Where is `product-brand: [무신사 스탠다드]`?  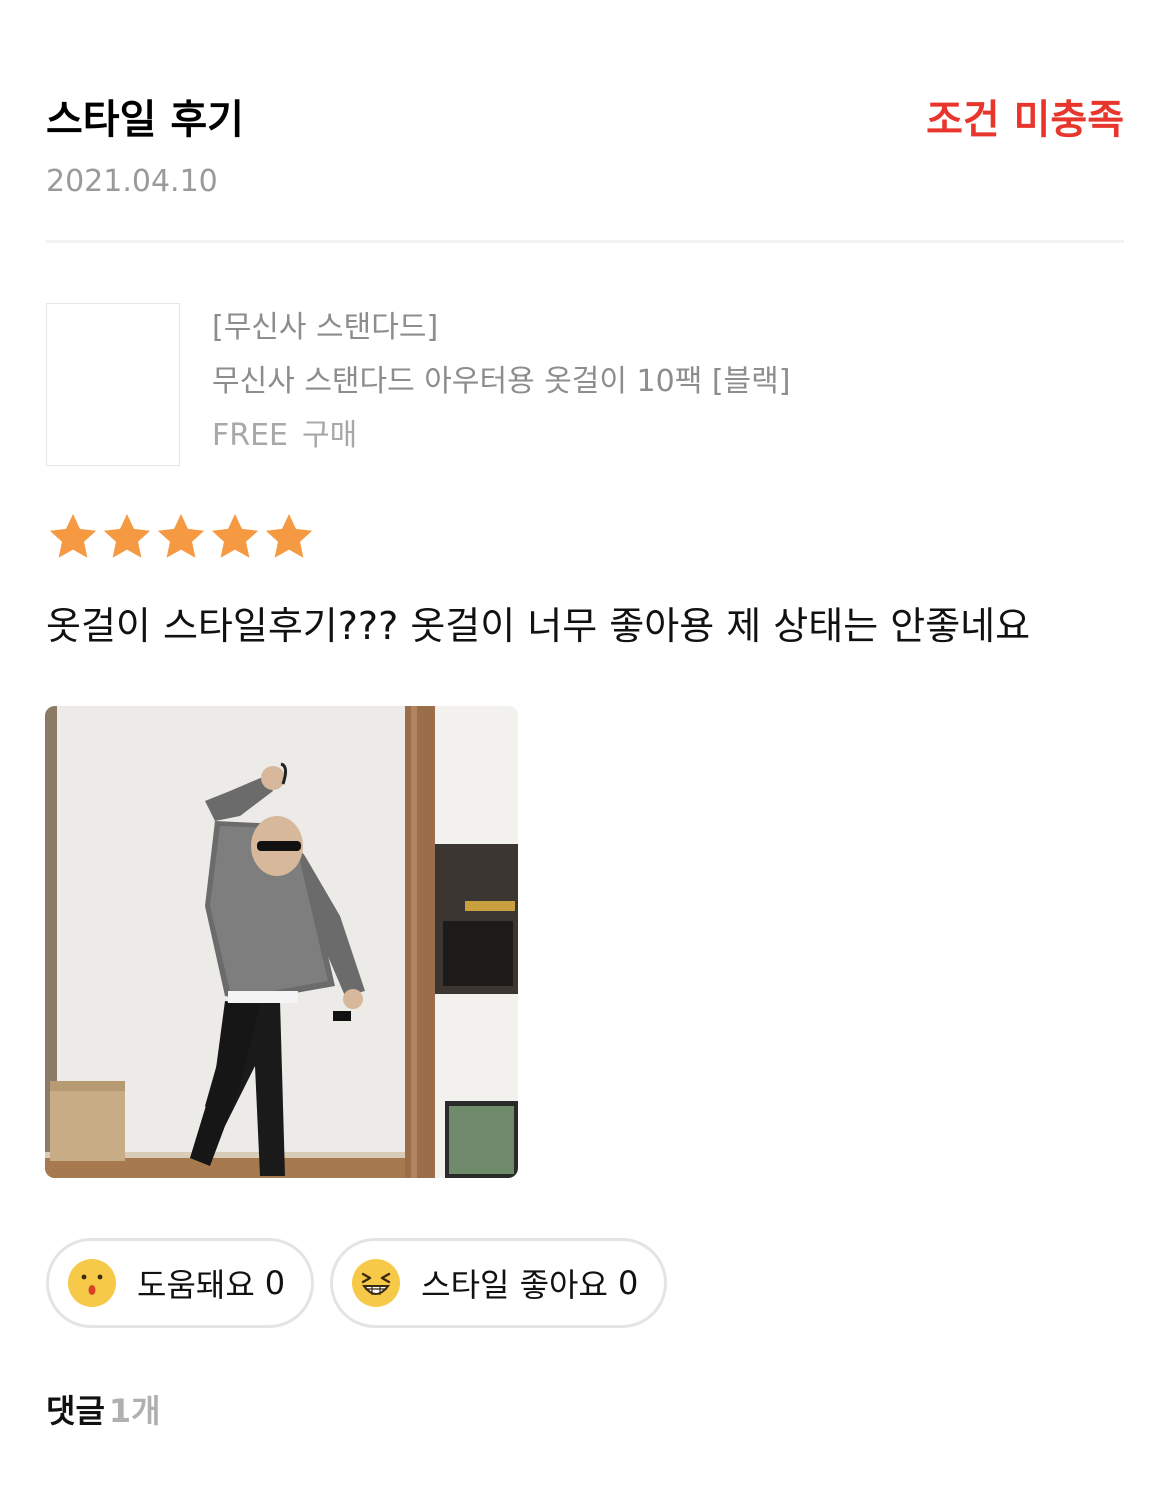 product-brand: [무신사 스탠다드] is located at coordinates (325, 327).